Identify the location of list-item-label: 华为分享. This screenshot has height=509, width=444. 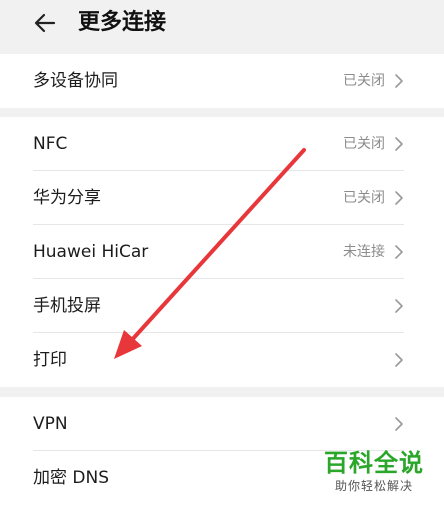
(67, 198).